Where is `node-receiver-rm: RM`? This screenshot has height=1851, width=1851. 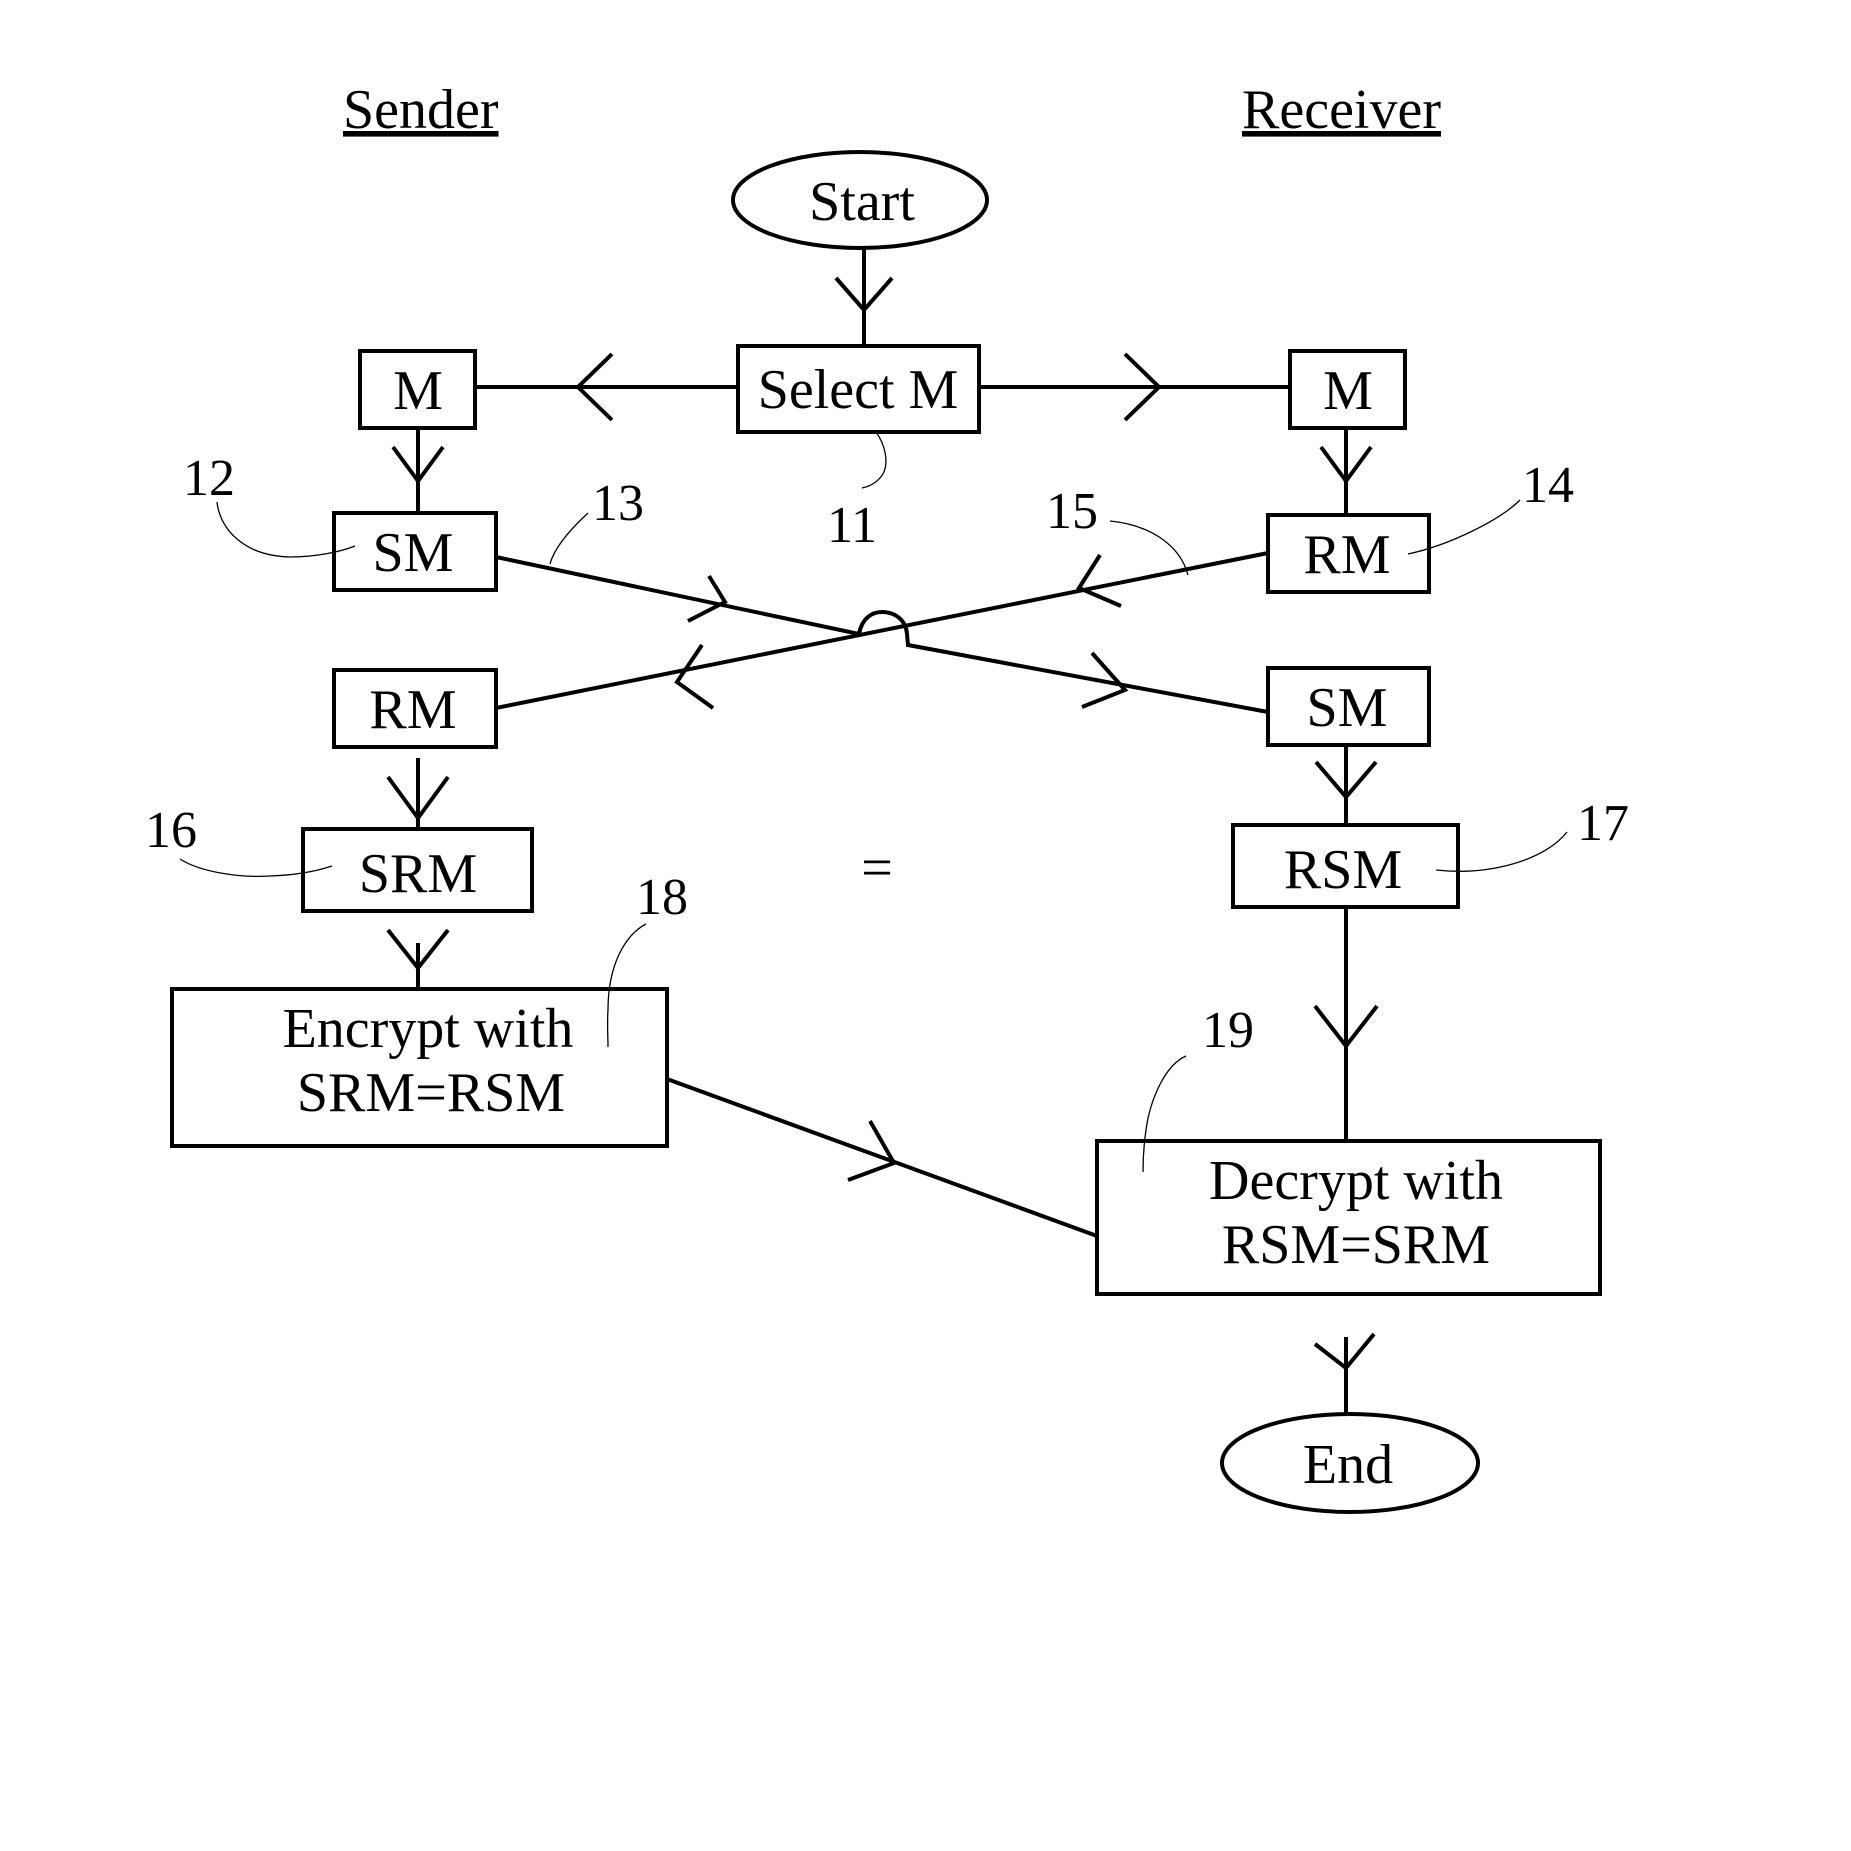 node-receiver-rm: RM is located at coordinates (1348, 553).